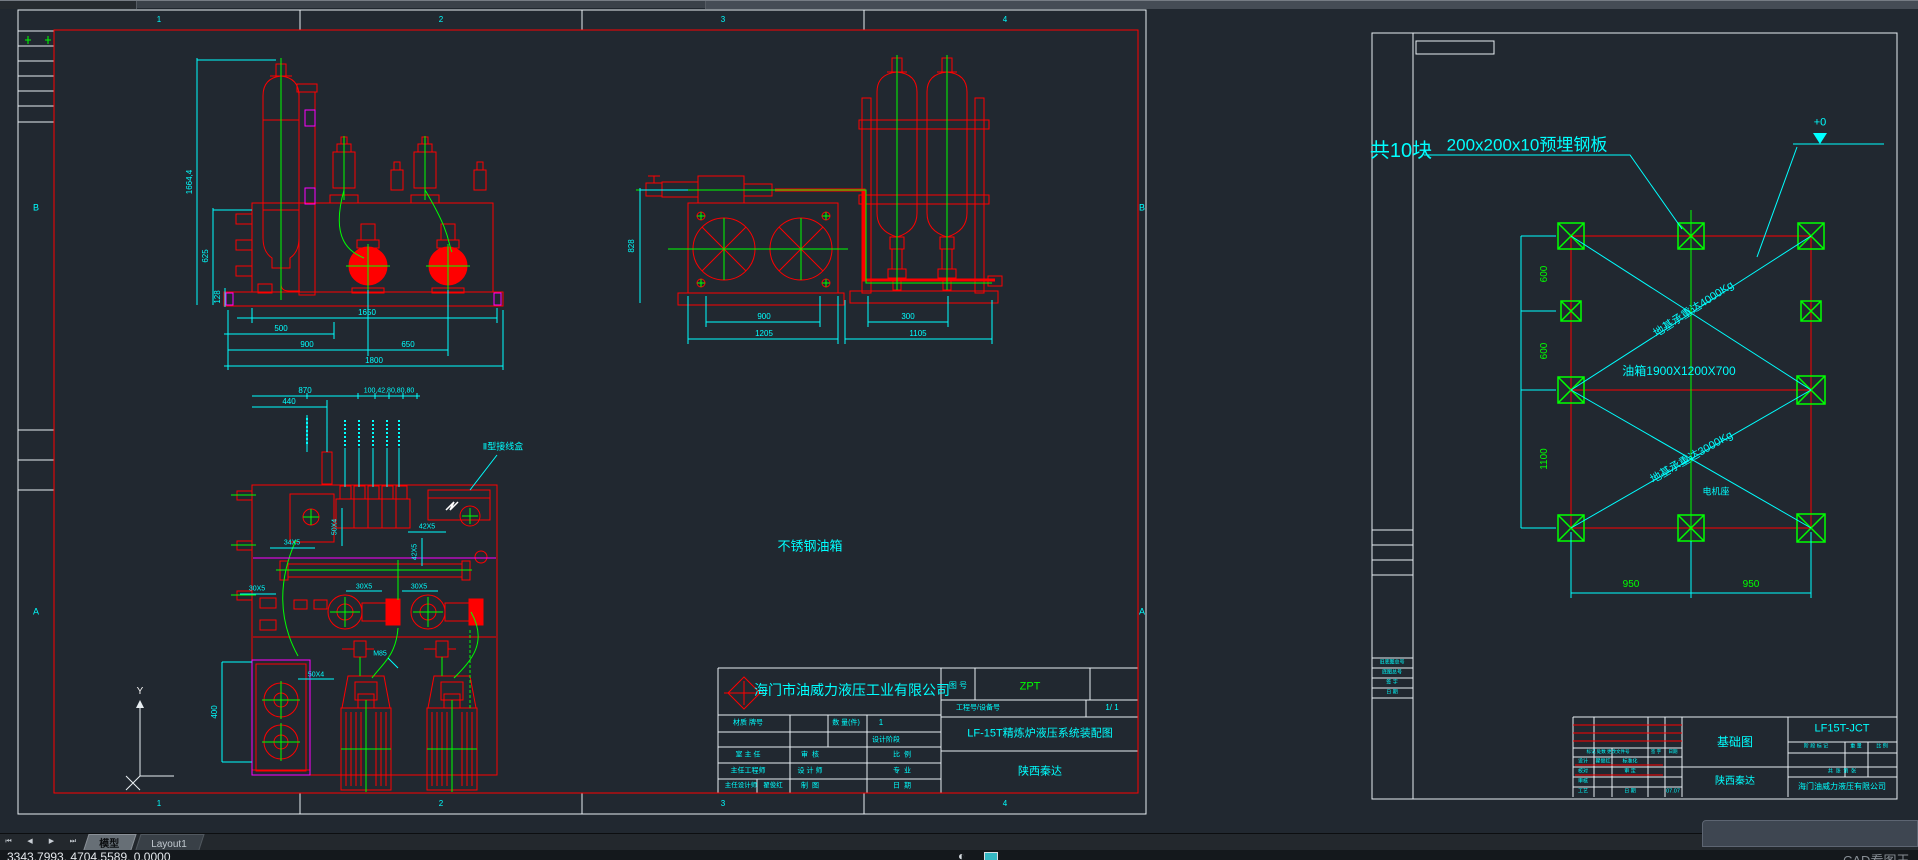 The image size is (1918, 860). What do you see at coordinates (89, 855) in the screenshot?
I see `cursor-coordinates: 3343.7993, 4704.5589, 0.0000` at bounding box center [89, 855].